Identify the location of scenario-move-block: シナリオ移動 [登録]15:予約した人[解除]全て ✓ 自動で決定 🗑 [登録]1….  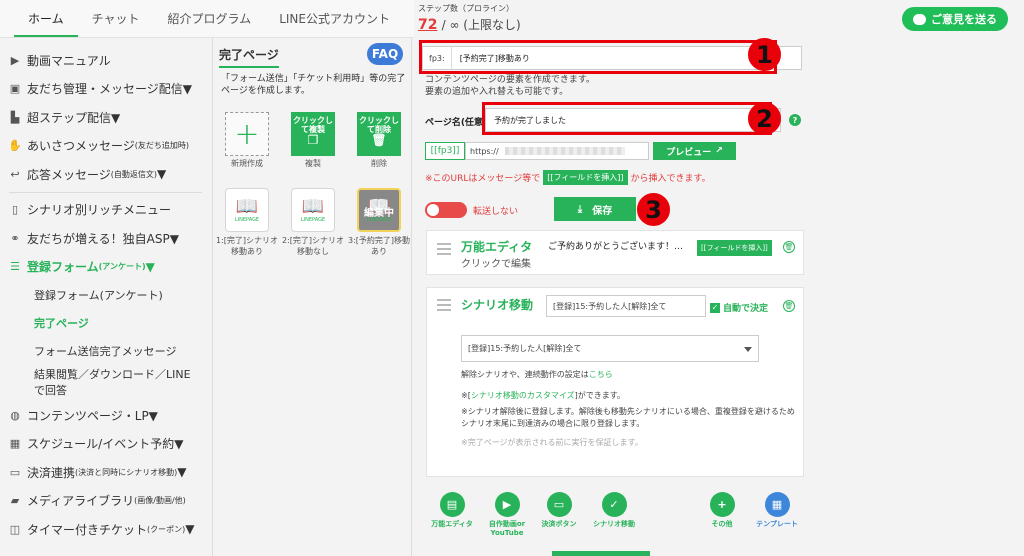
(615, 382).